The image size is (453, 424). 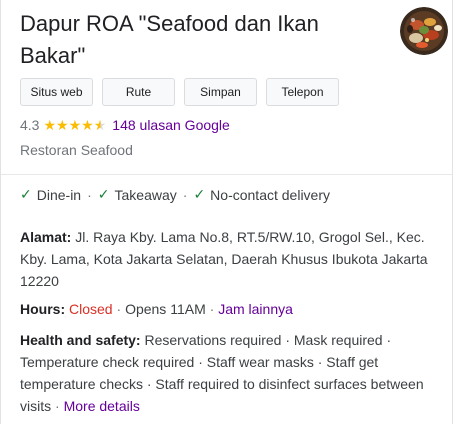 What do you see at coordinates (80, 340) in the screenshot?
I see `health-safety-label: Health and safety:` at bounding box center [80, 340].